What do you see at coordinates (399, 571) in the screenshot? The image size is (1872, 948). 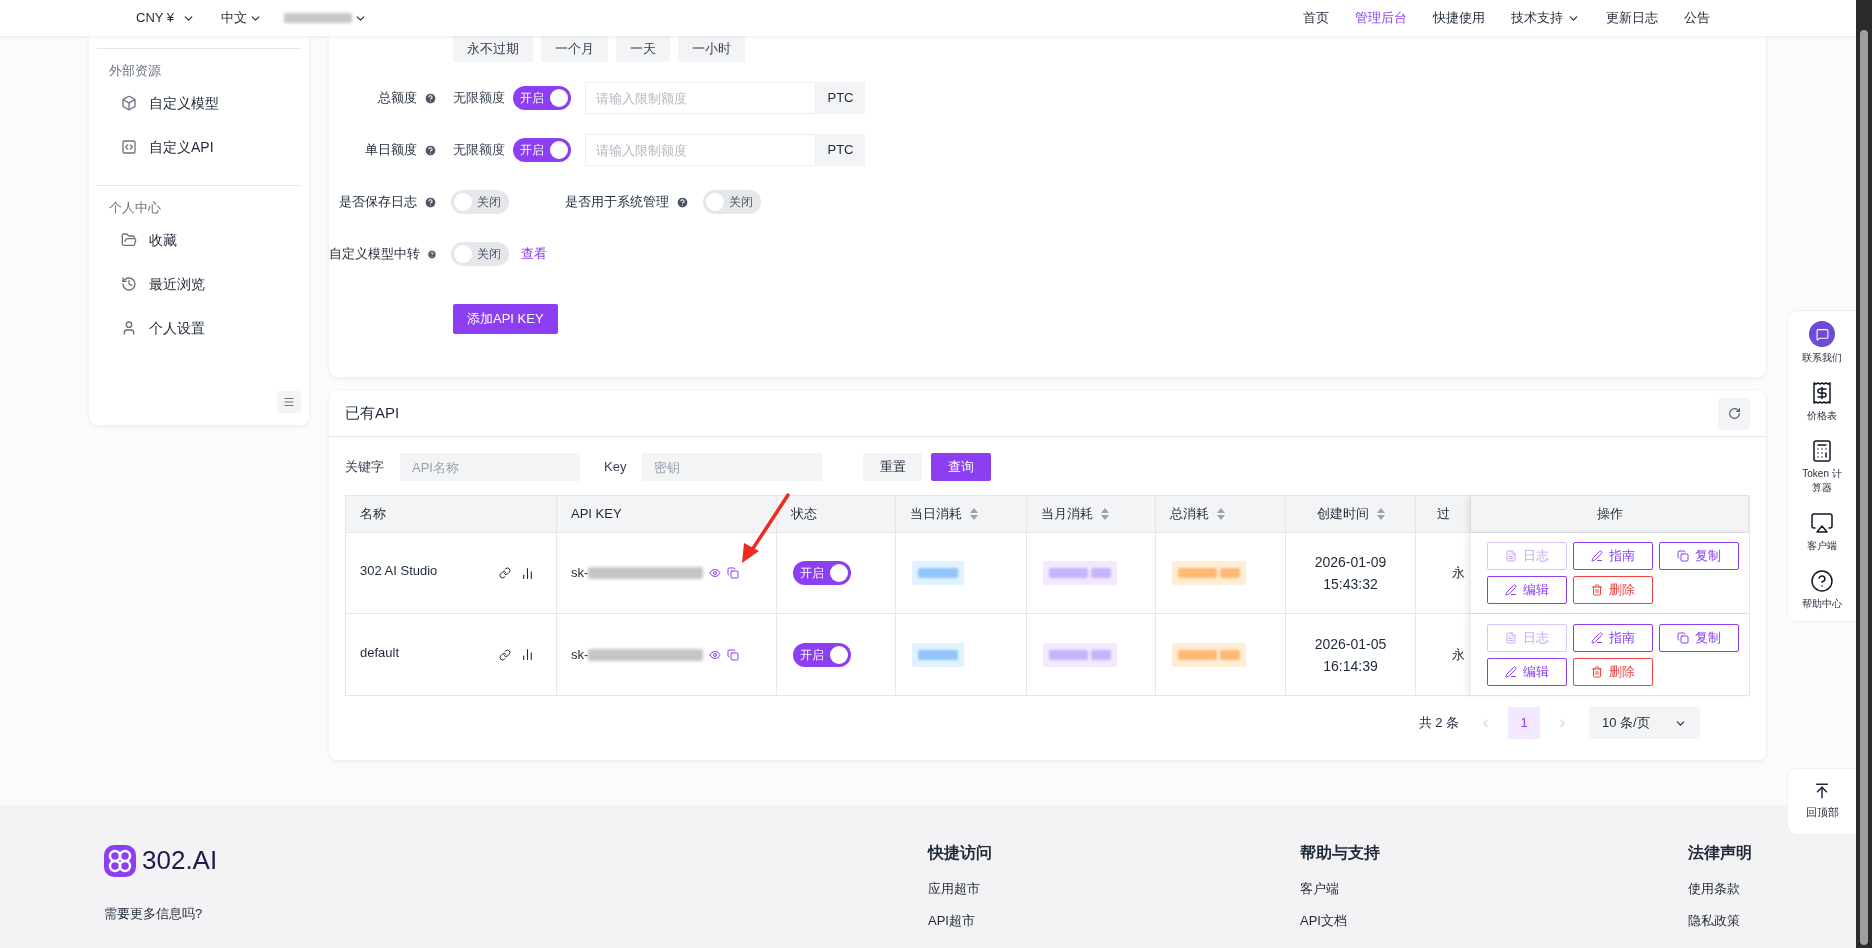 I see `table-cell-text: 302 AI Studio` at bounding box center [399, 571].